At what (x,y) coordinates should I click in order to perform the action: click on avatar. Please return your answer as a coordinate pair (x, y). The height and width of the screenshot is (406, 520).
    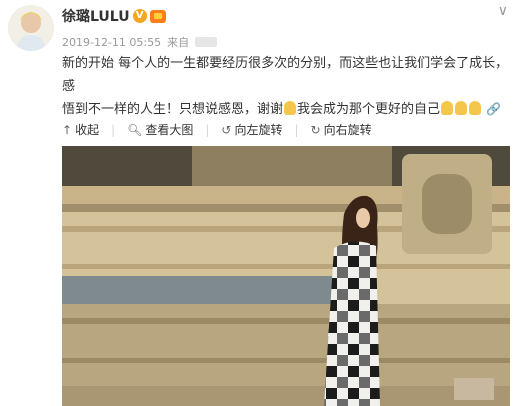
    Looking at the image, I should click on (31, 28).